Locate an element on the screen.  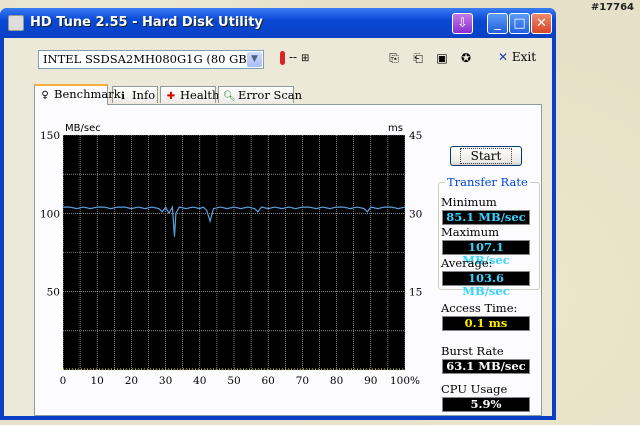
y-tick-label-right: 45 is located at coordinates (415, 136).